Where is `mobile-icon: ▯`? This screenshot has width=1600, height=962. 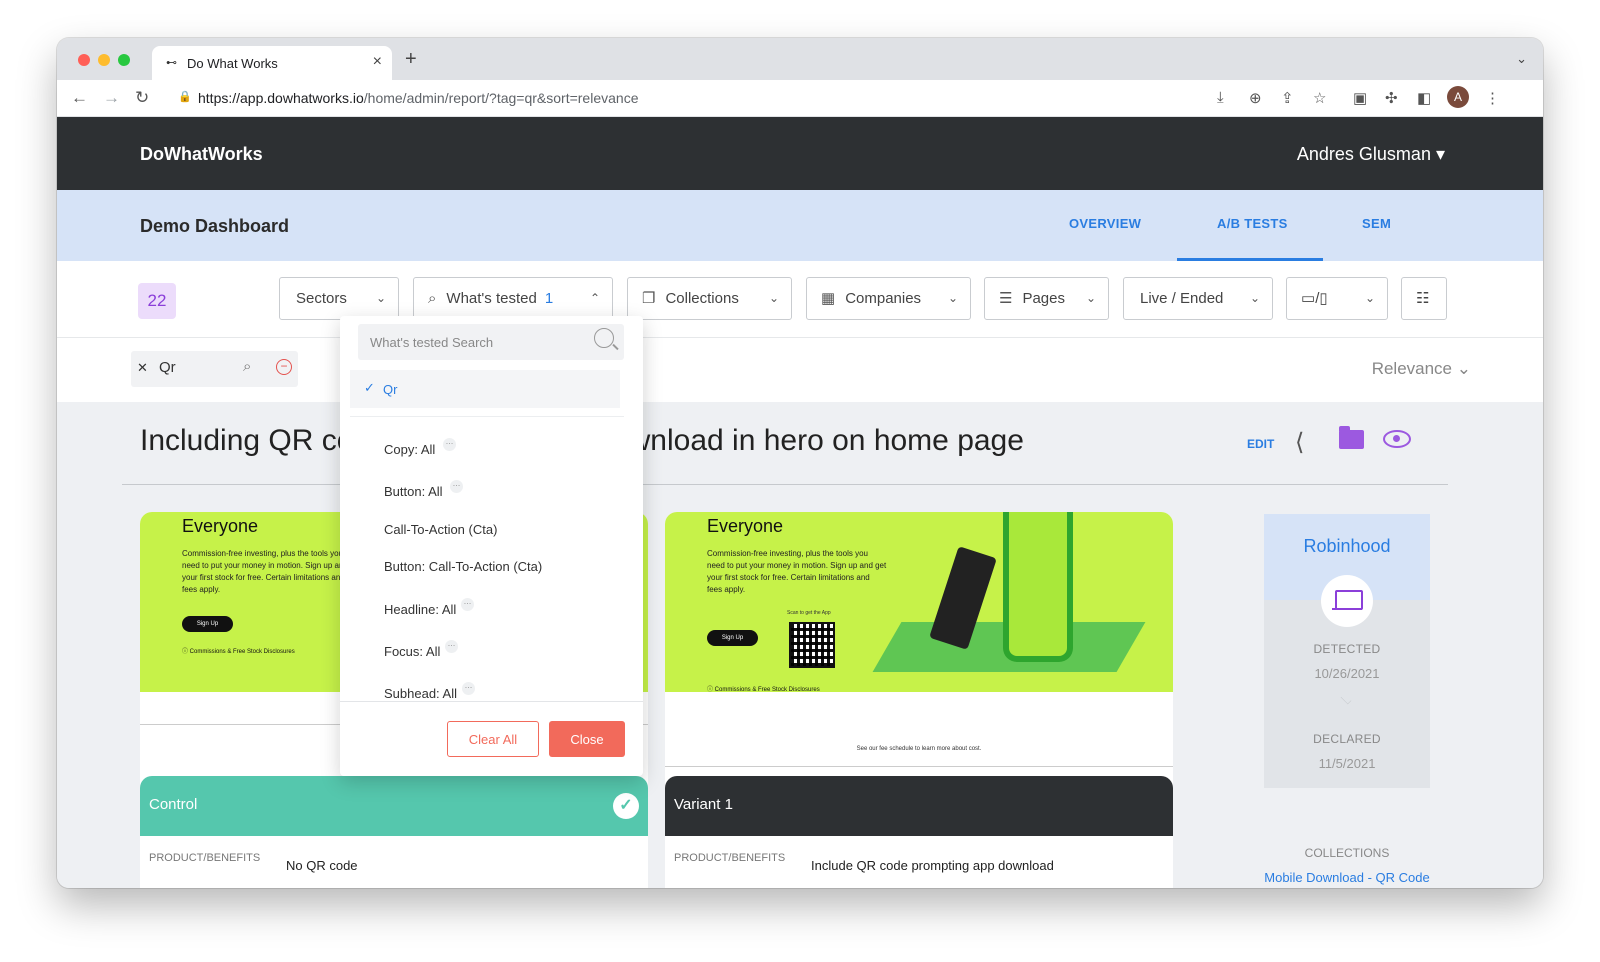
mobile-icon: ▯ is located at coordinates (1323, 298).